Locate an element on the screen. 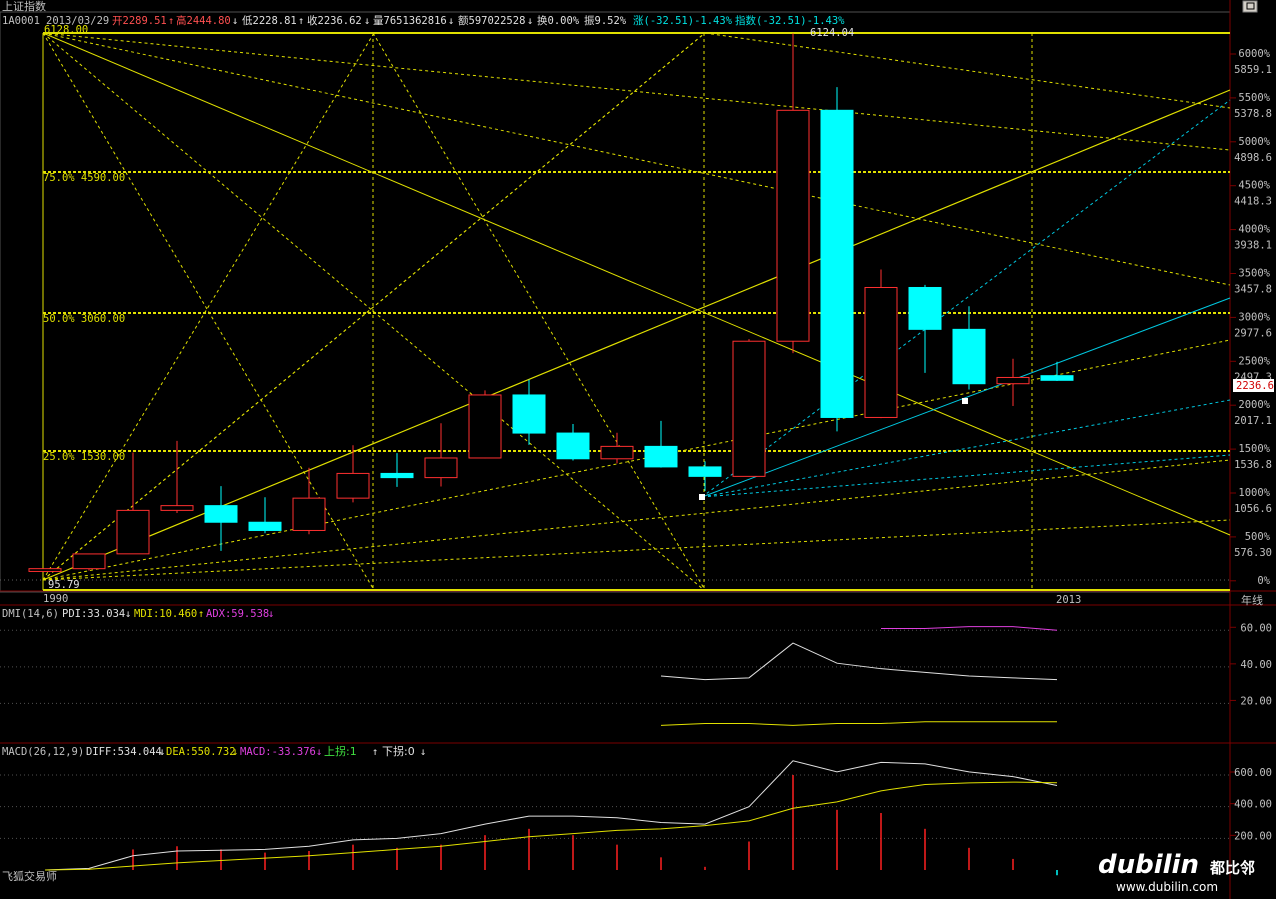  price-label: 1536.8 is located at coordinates (1253, 465).